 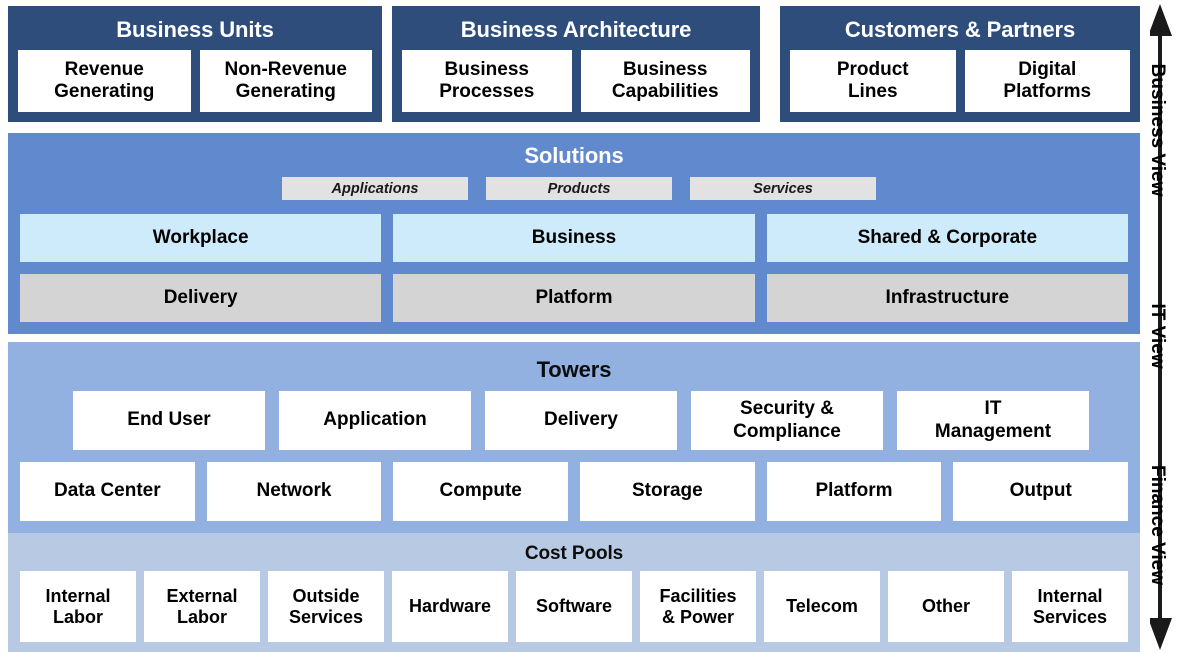 What do you see at coordinates (1157, 130) in the screenshot?
I see `axis-label-business-view: Business View` at bounding box center [1157, 130].